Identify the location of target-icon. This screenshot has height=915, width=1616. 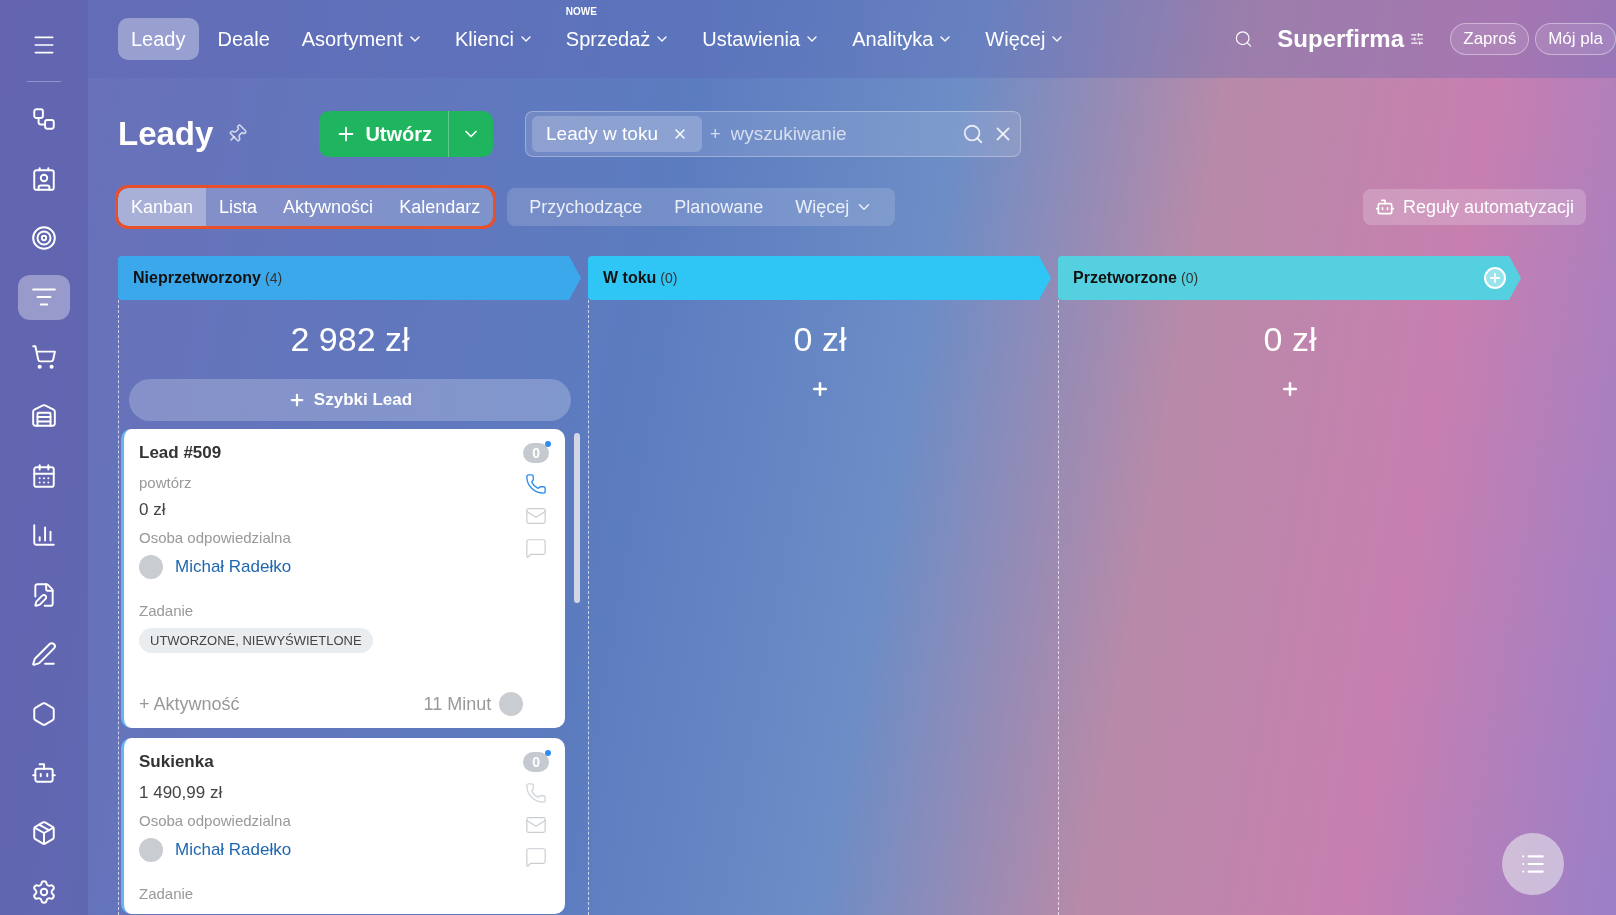
(44, 238).